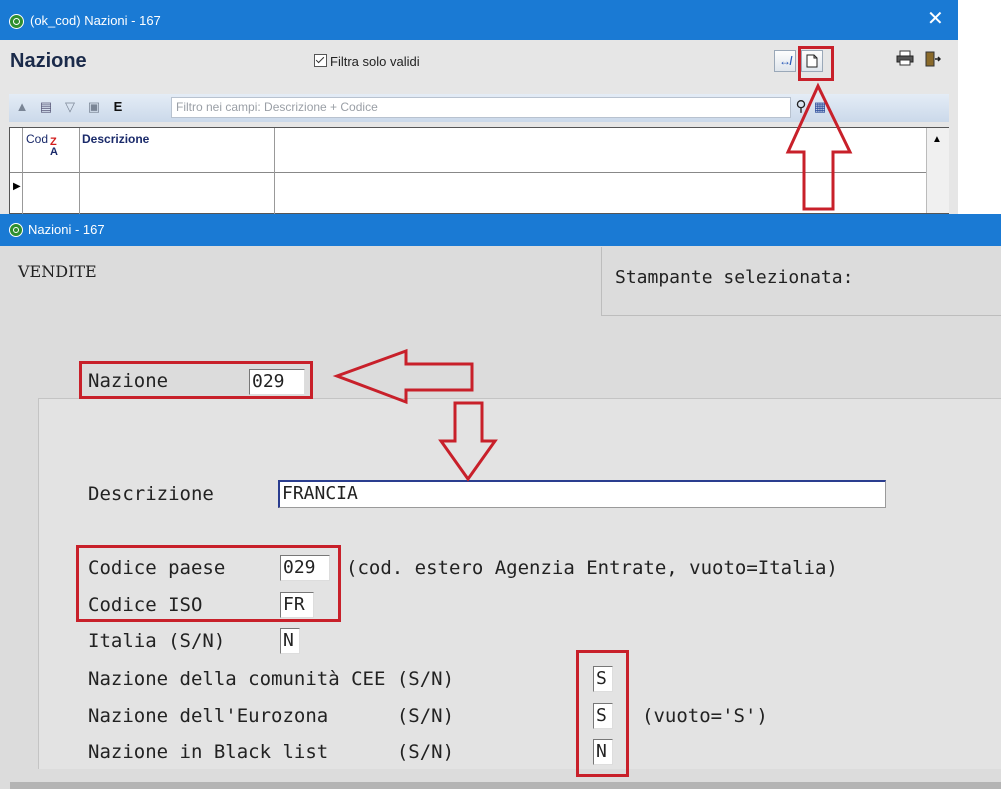 Image resolution: width=1001 pixels, height=789 pixels. What do you see at coordinates (734, 277) in the screenshot?
I see `printer-label: Stampante selezionata:` at bounding box center [734, 277].